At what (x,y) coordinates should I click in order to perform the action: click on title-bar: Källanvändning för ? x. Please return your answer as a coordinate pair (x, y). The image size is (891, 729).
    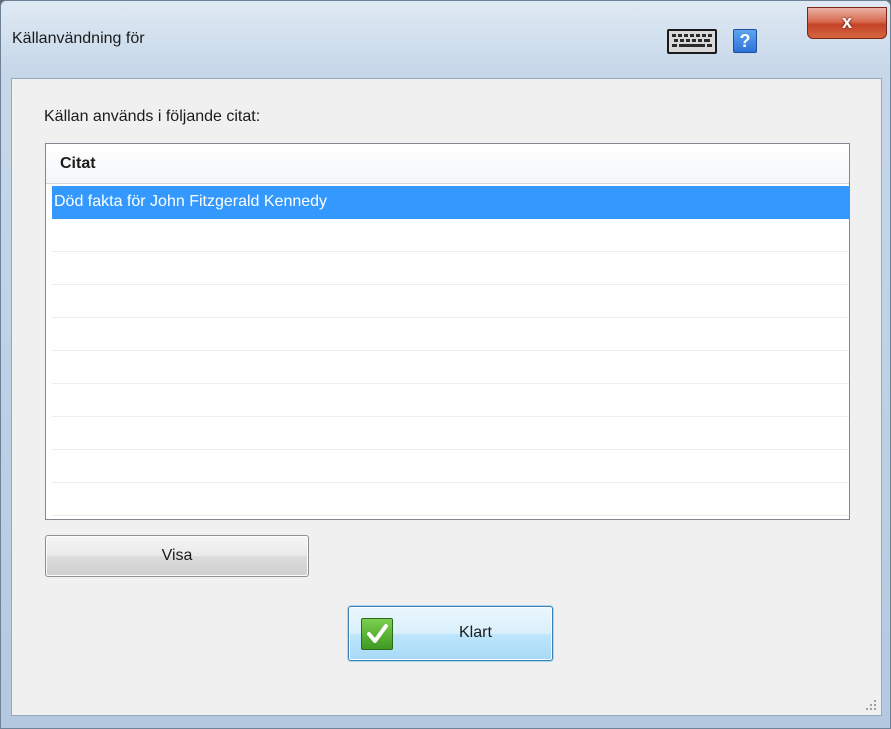
    Looking at the image, I should click on (445, 39).